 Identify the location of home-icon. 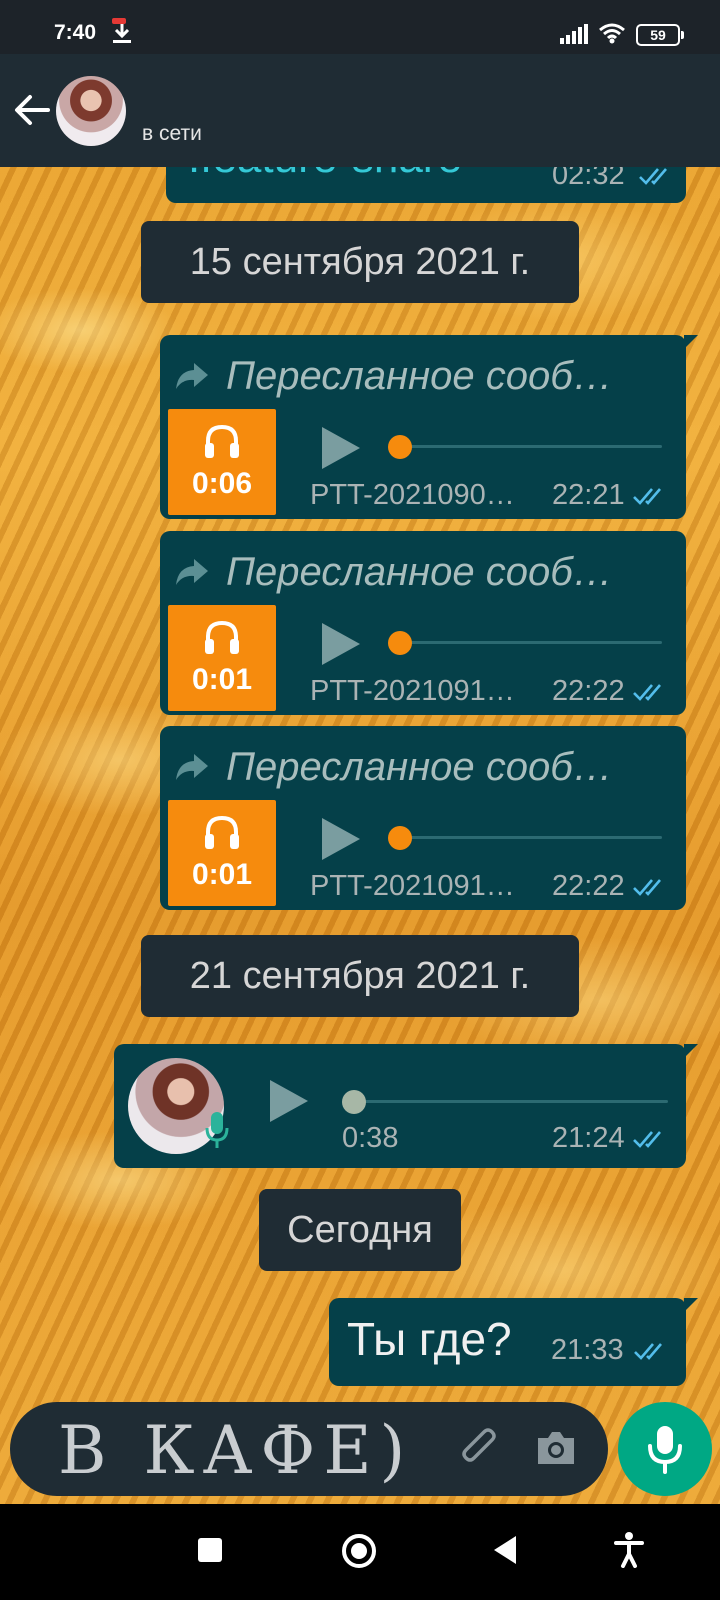
(359, 1551).